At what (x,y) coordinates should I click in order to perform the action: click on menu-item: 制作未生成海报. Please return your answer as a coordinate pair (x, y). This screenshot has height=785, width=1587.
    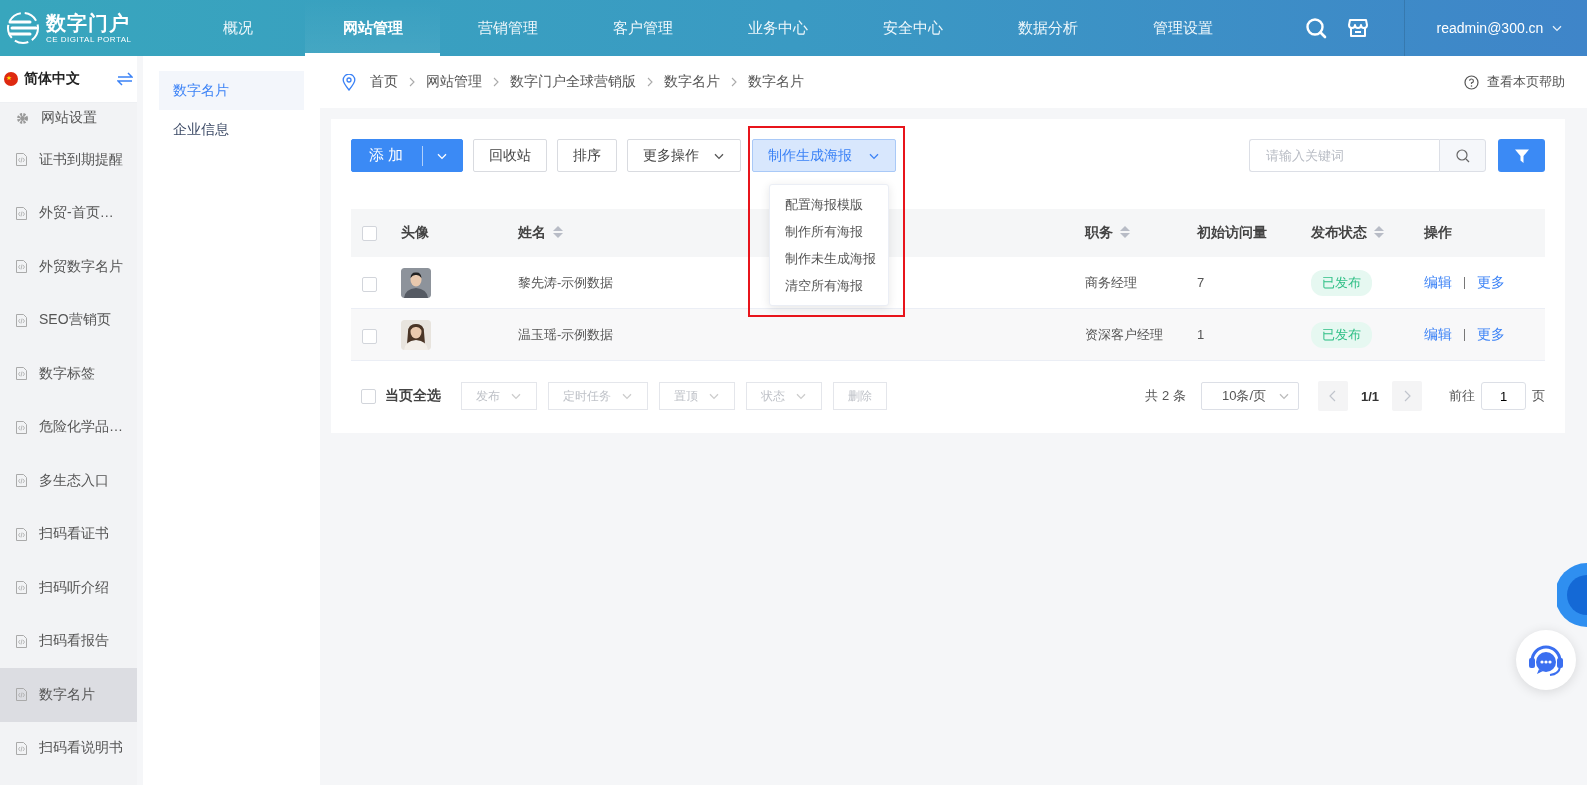
    Looking at the image, I should click on (829, 258).